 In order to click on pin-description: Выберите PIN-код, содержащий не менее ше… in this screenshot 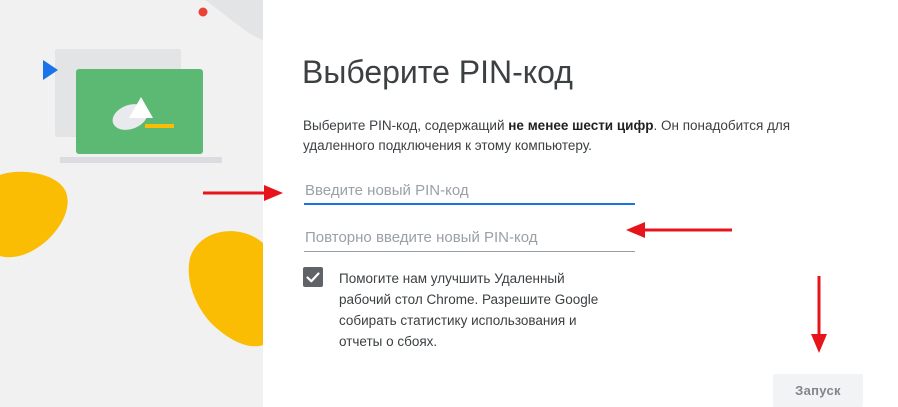, I will do `click(563, 136)`.